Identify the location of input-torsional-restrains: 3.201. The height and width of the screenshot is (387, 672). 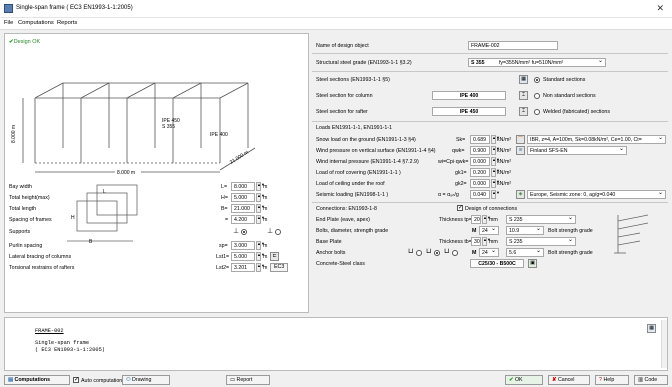
(243, 267).